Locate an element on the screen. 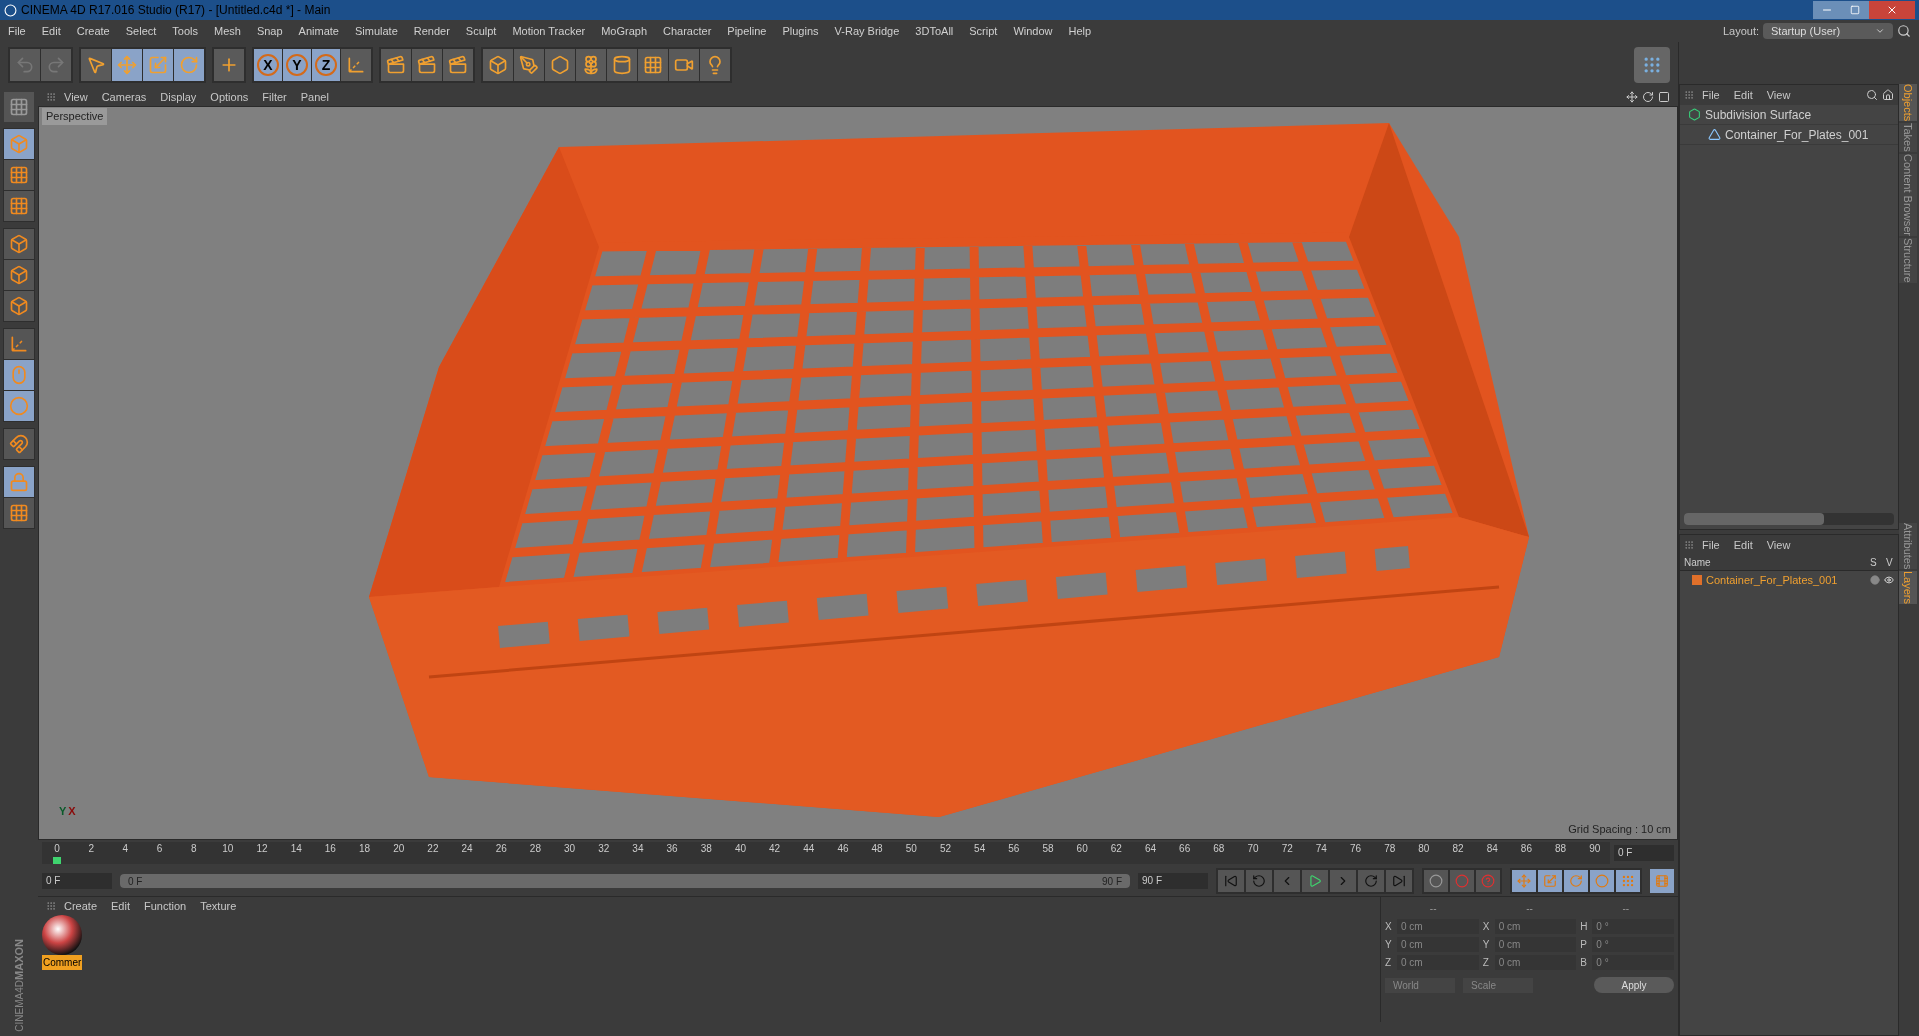 This screenshot has width=1919, height=1036. menu-item: Plugins is located at coordinates (800, 31).